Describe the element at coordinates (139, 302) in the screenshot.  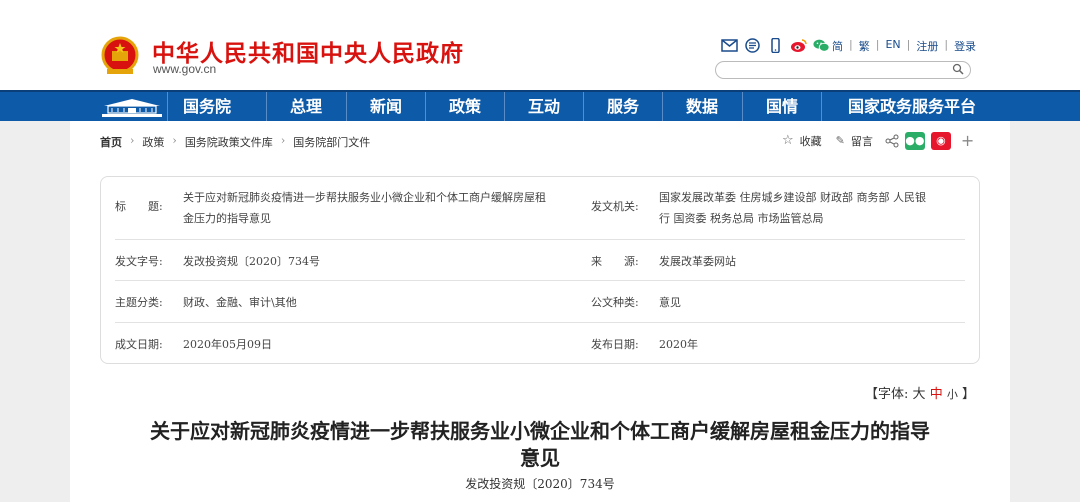
I see `meta-label: 主题分类:` at that location.